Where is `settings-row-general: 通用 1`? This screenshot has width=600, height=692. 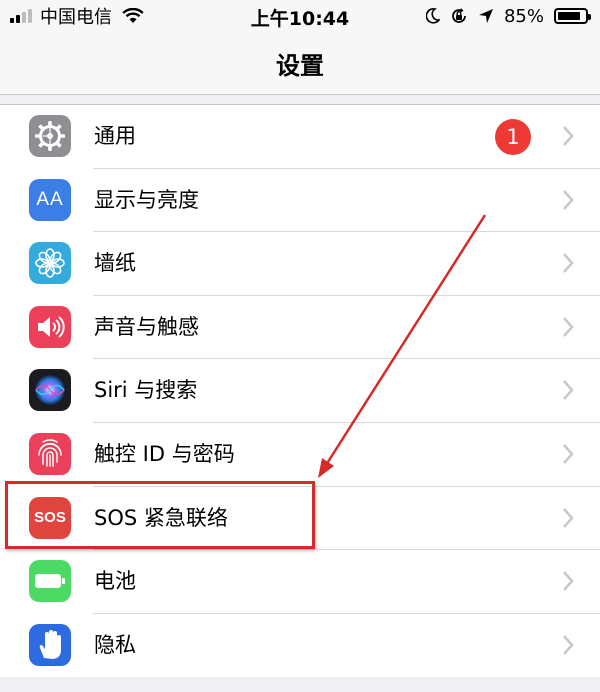
settings-row-general: 通用 1 is located at coordinates (300, 137).